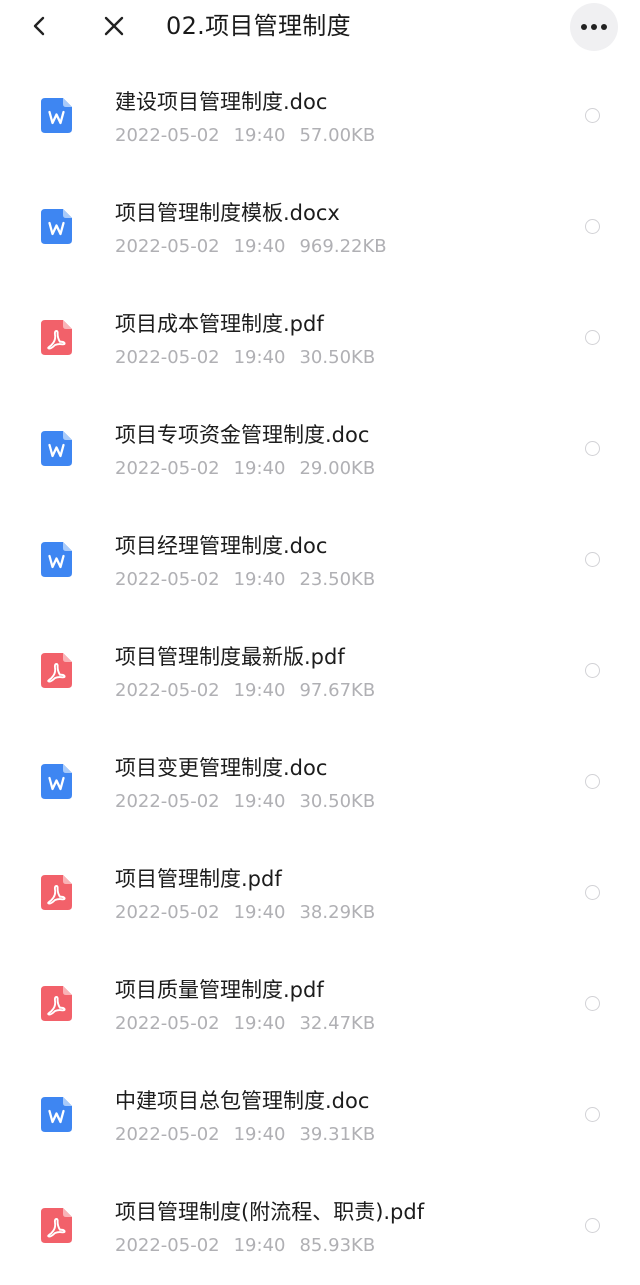 This screenshot has width=640, height=1285. What do you see at coordinates (219, 324) in the screenshot?
I see `file-name: 项目成本管理制度.pdf` at bounding box center [219, 324].